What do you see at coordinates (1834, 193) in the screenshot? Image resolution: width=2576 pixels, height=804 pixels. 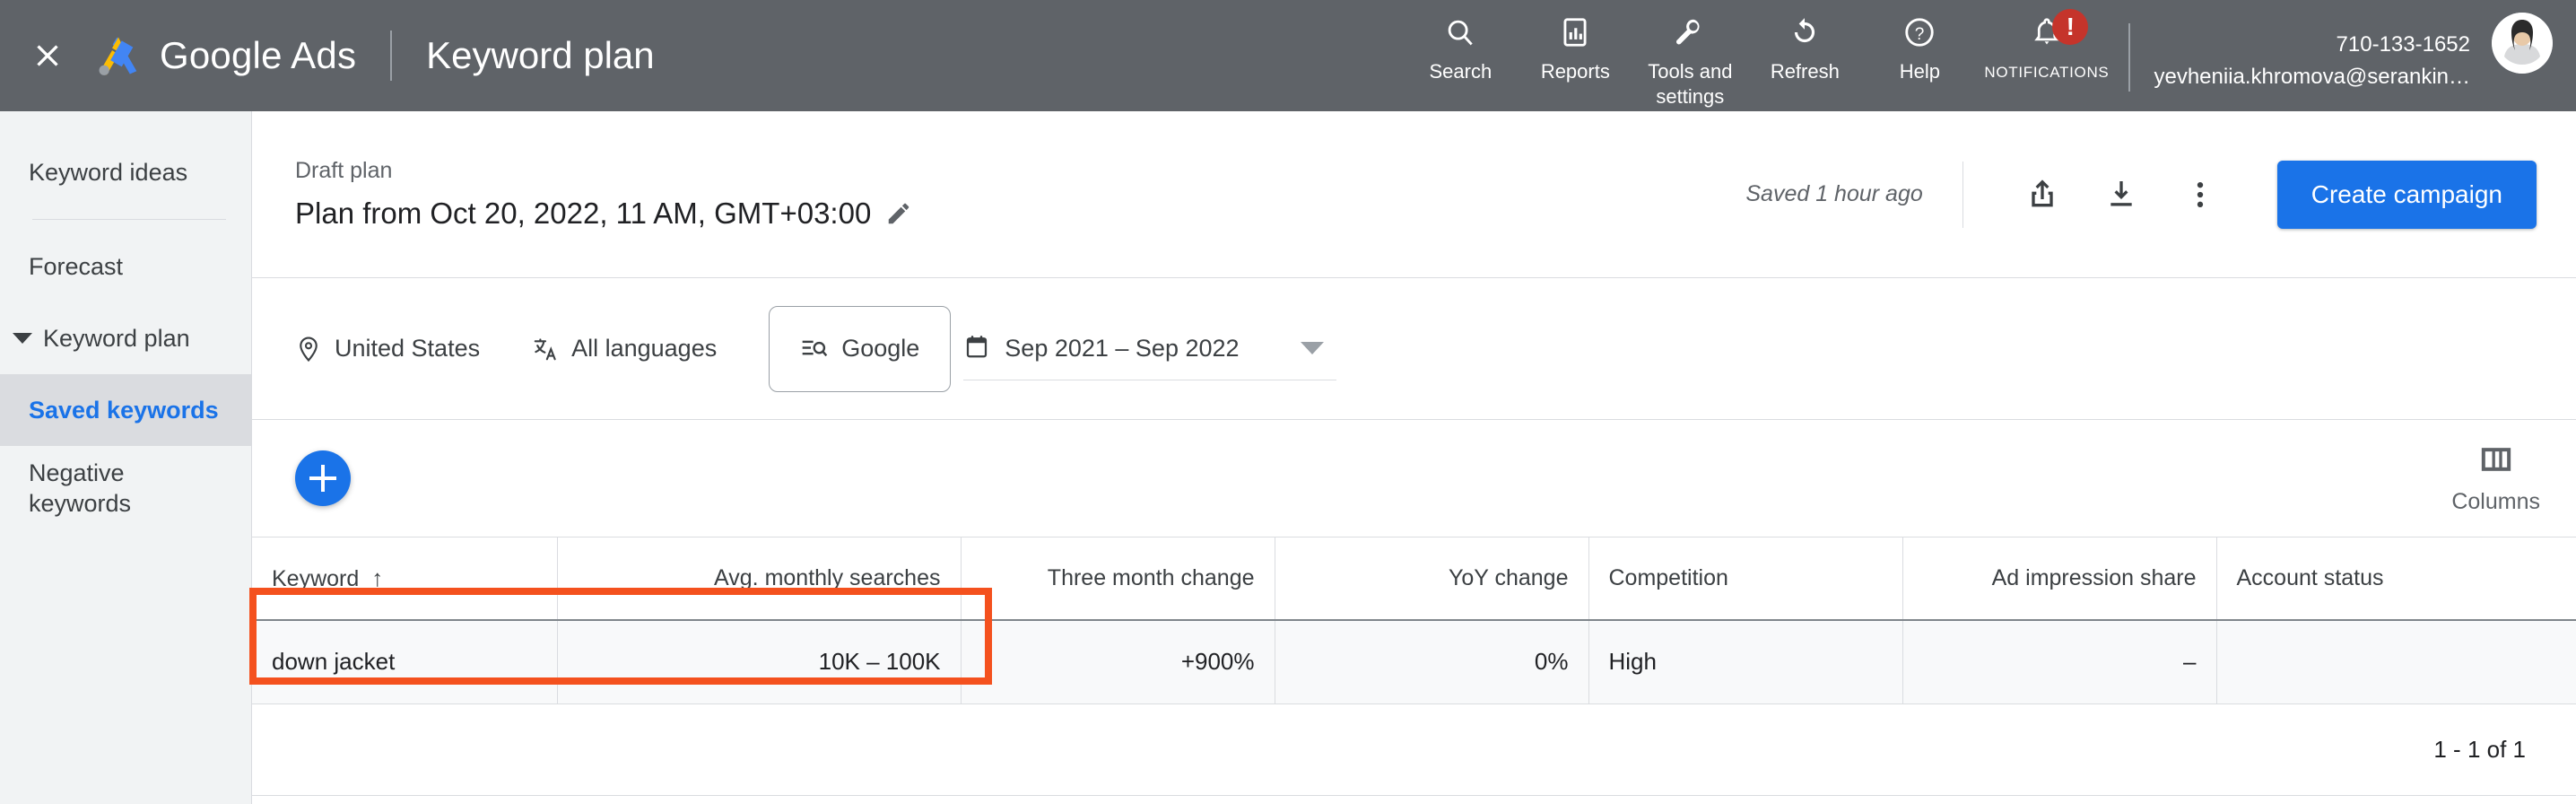 I see `saved-status: Saved 1 hour ago` at bounding box center [1834, 193].